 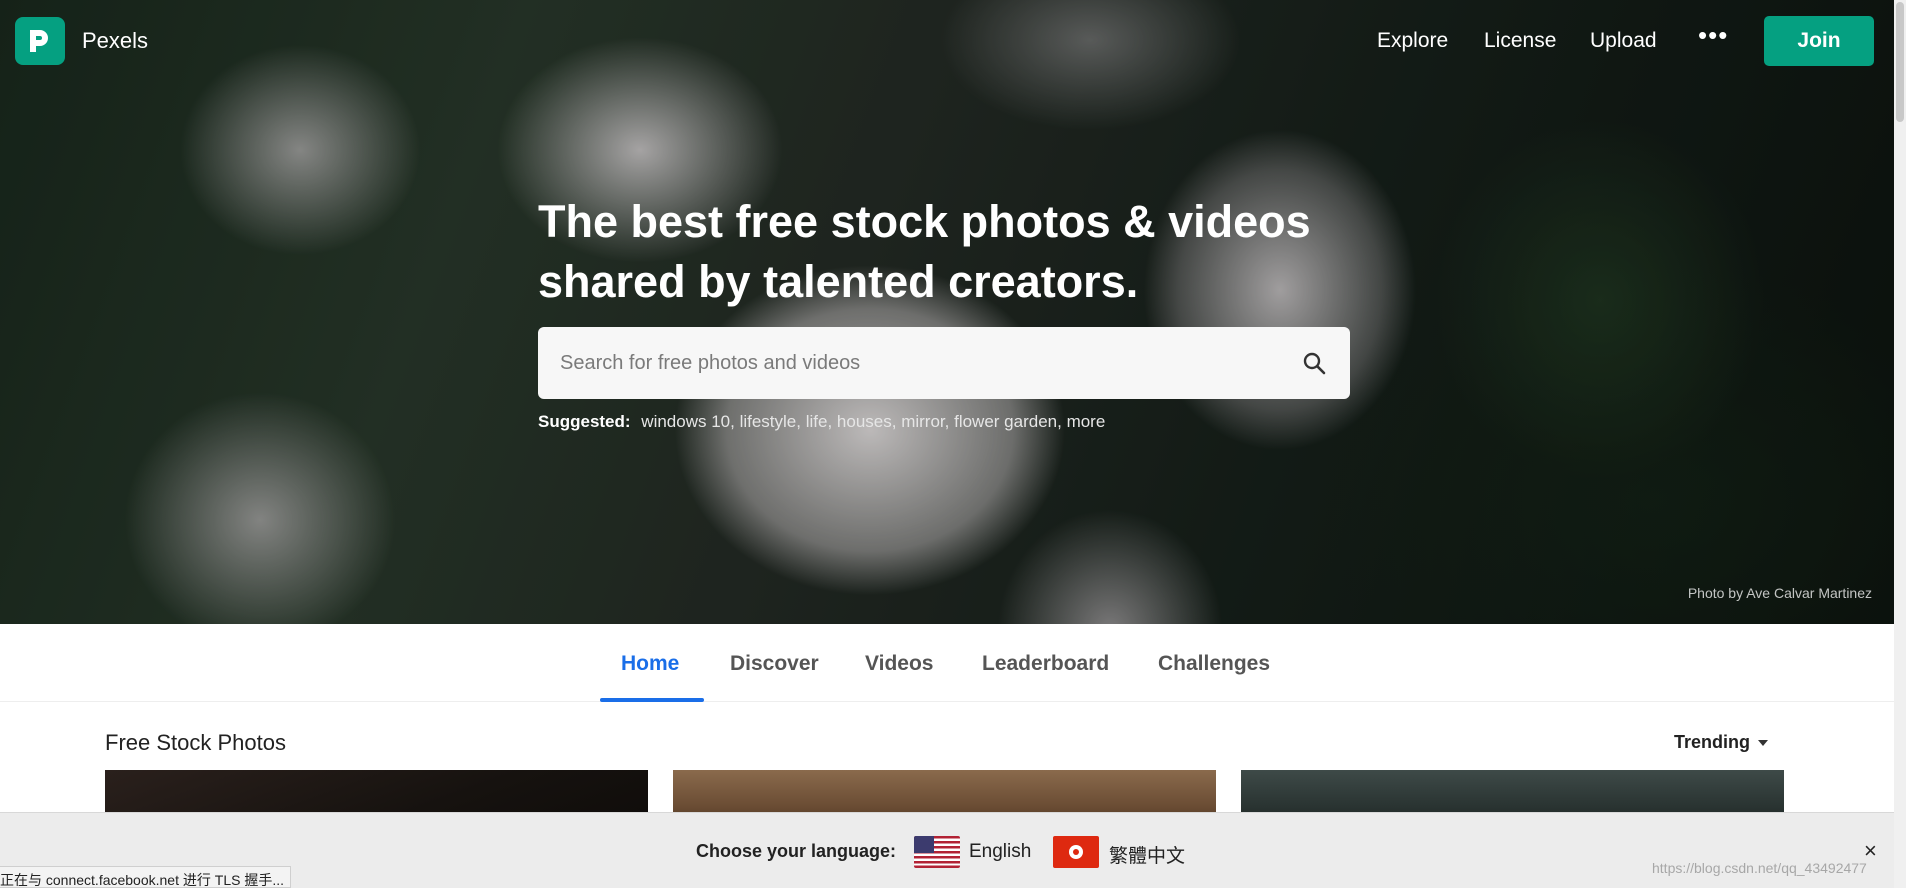 What do you see at coordinates (838, 281) in the screenshot?
I see `headline-line-2: shared by talented creators.` at bounding box center [838, 281].